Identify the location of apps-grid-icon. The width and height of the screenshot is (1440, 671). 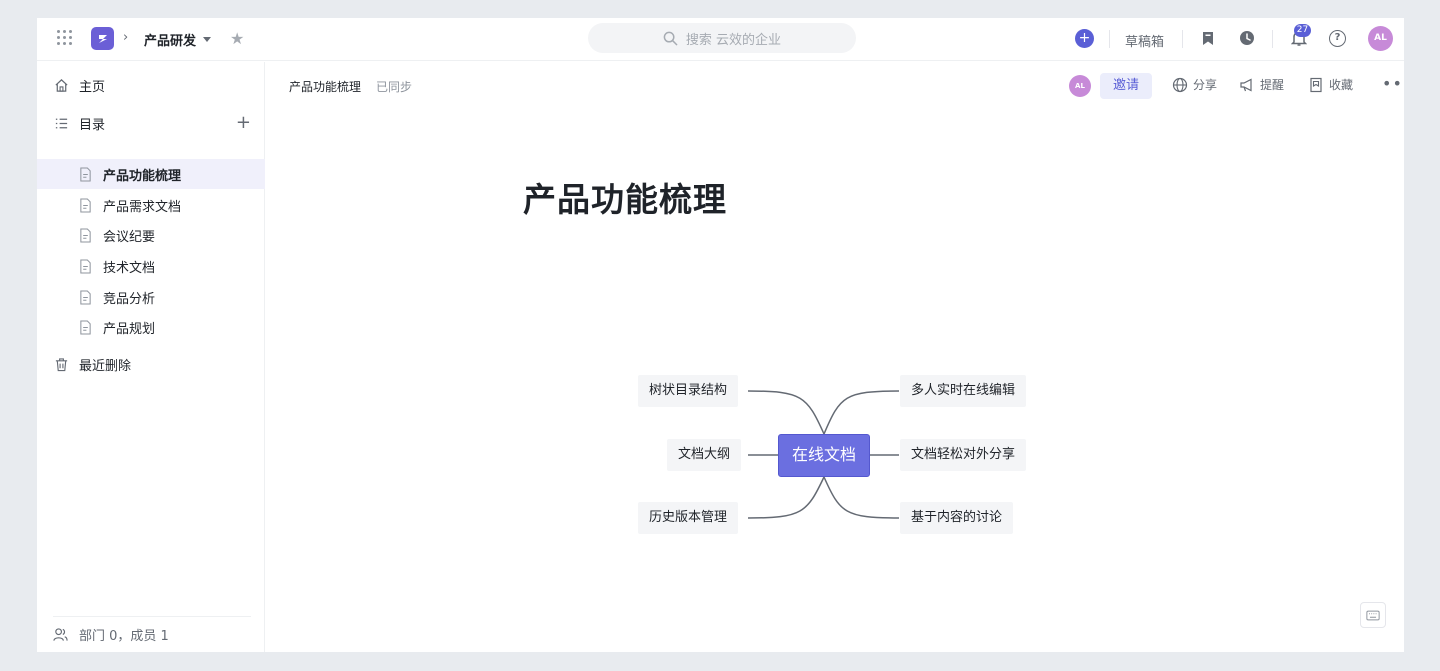
(65, 38).